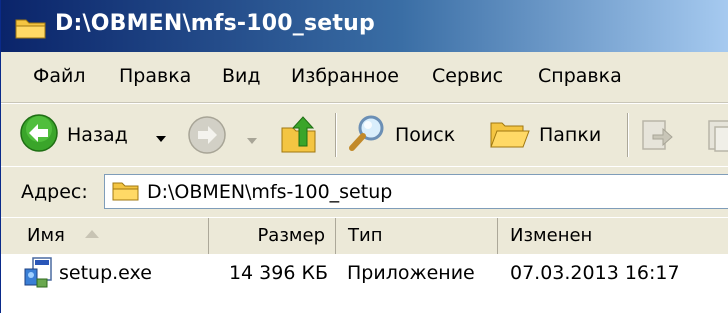 The height and width of the screenshot is (313, 728). What do you see at coordinates (717, 137) in the screenshot?
I see `copy-to-icon` at bounding box center [717, 137].